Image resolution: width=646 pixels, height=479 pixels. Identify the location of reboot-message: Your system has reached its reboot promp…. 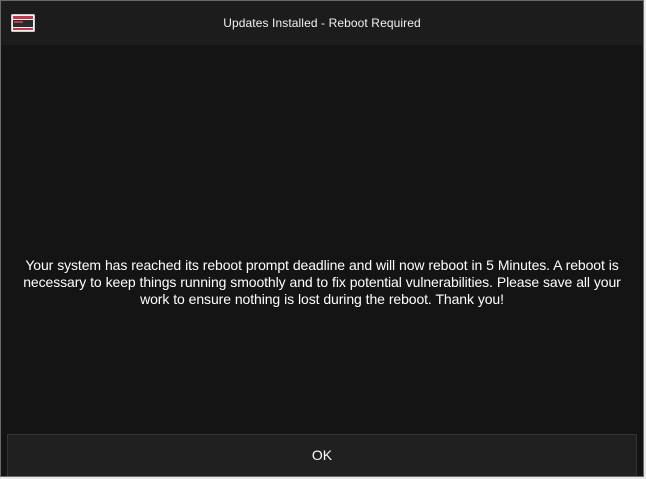
(322, 282).